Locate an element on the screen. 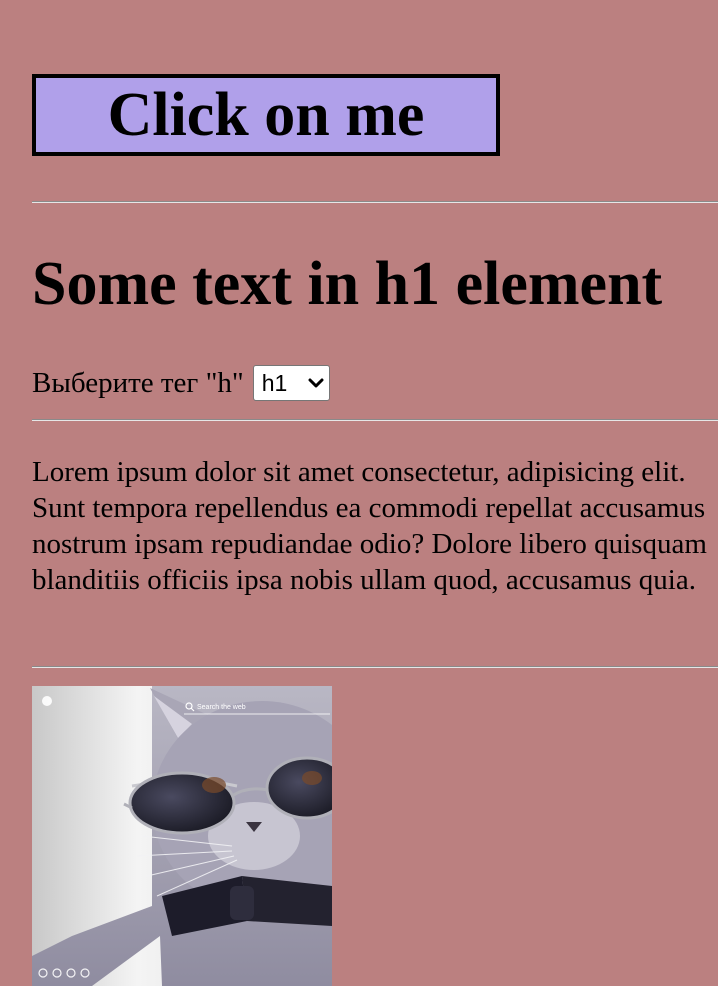  heading-tag-select-value: h1 is located at coordinates (274, 382).